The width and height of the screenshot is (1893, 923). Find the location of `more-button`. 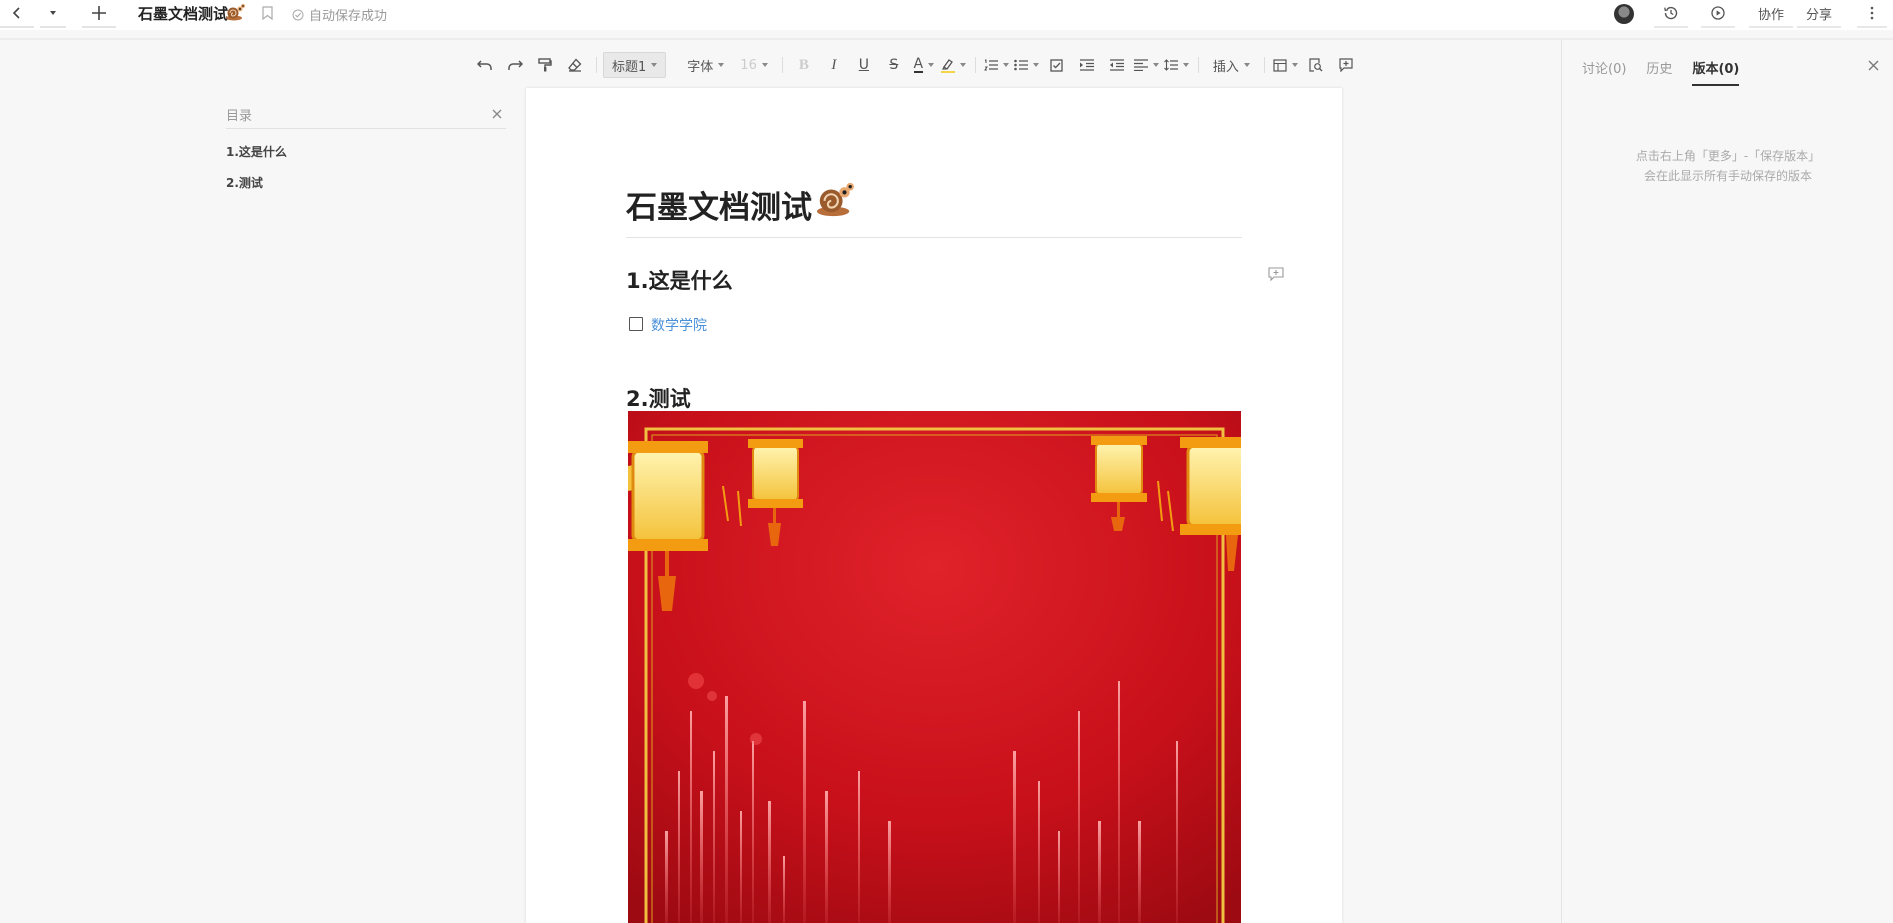

more-button is located at coordinates (1872, 14).